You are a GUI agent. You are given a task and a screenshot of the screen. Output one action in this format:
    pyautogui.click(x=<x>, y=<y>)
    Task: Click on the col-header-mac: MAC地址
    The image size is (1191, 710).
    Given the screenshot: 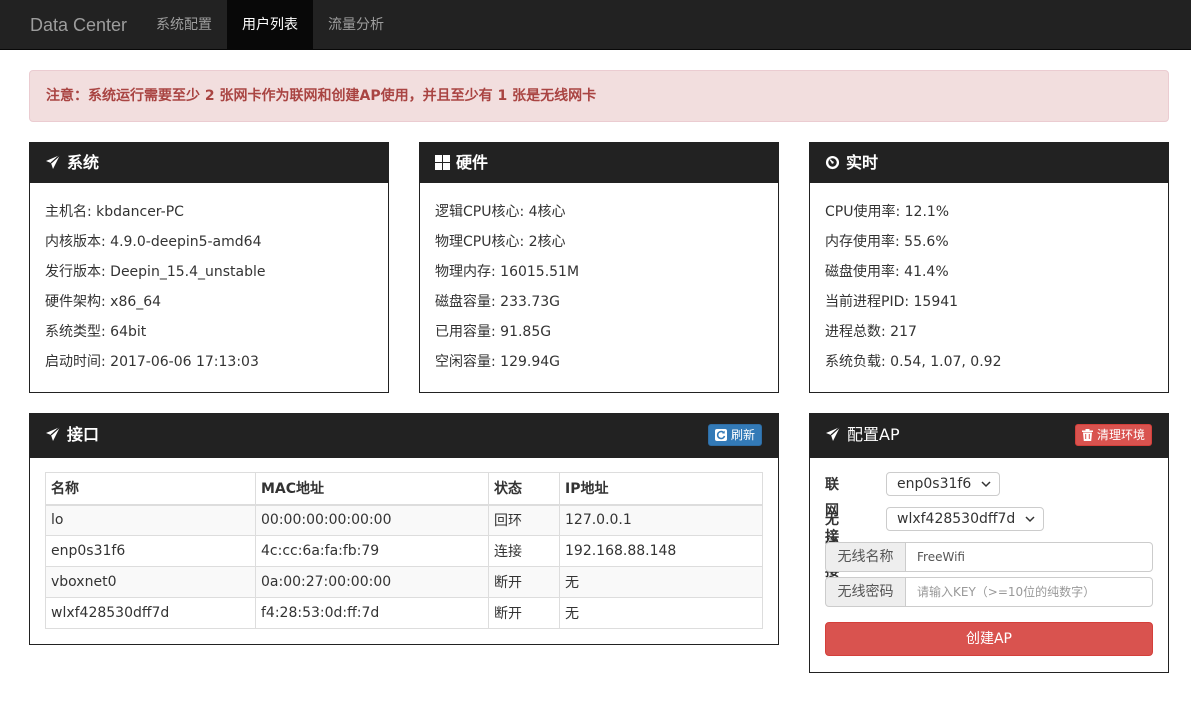 What is the action you would take?
    pyautogui.click(x=372, y=489)
    